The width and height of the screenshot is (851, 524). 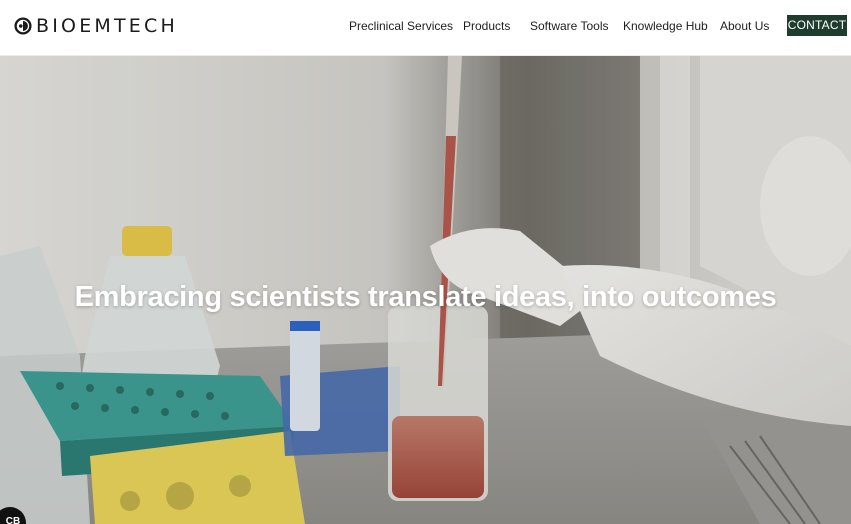 I want to click on logo-mark-icon, so click(x=23, y=26).